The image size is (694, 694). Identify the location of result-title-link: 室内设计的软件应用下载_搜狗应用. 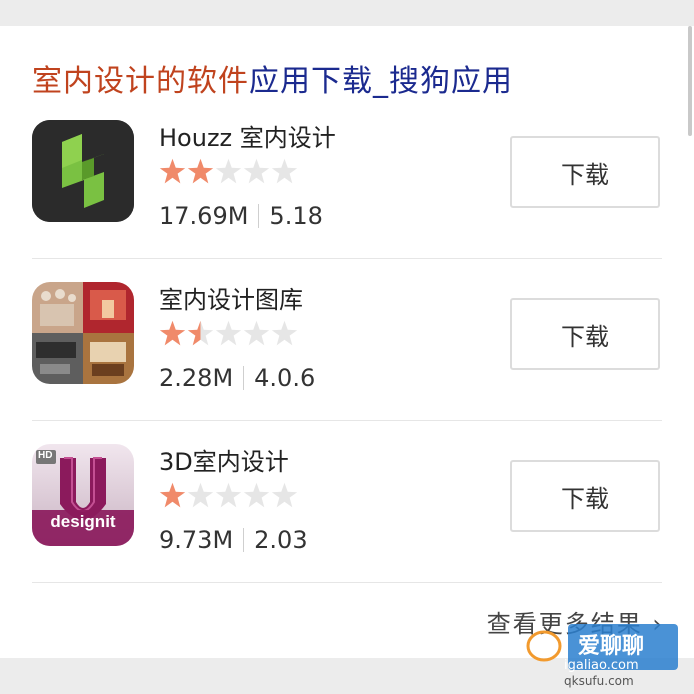
(272, 78).